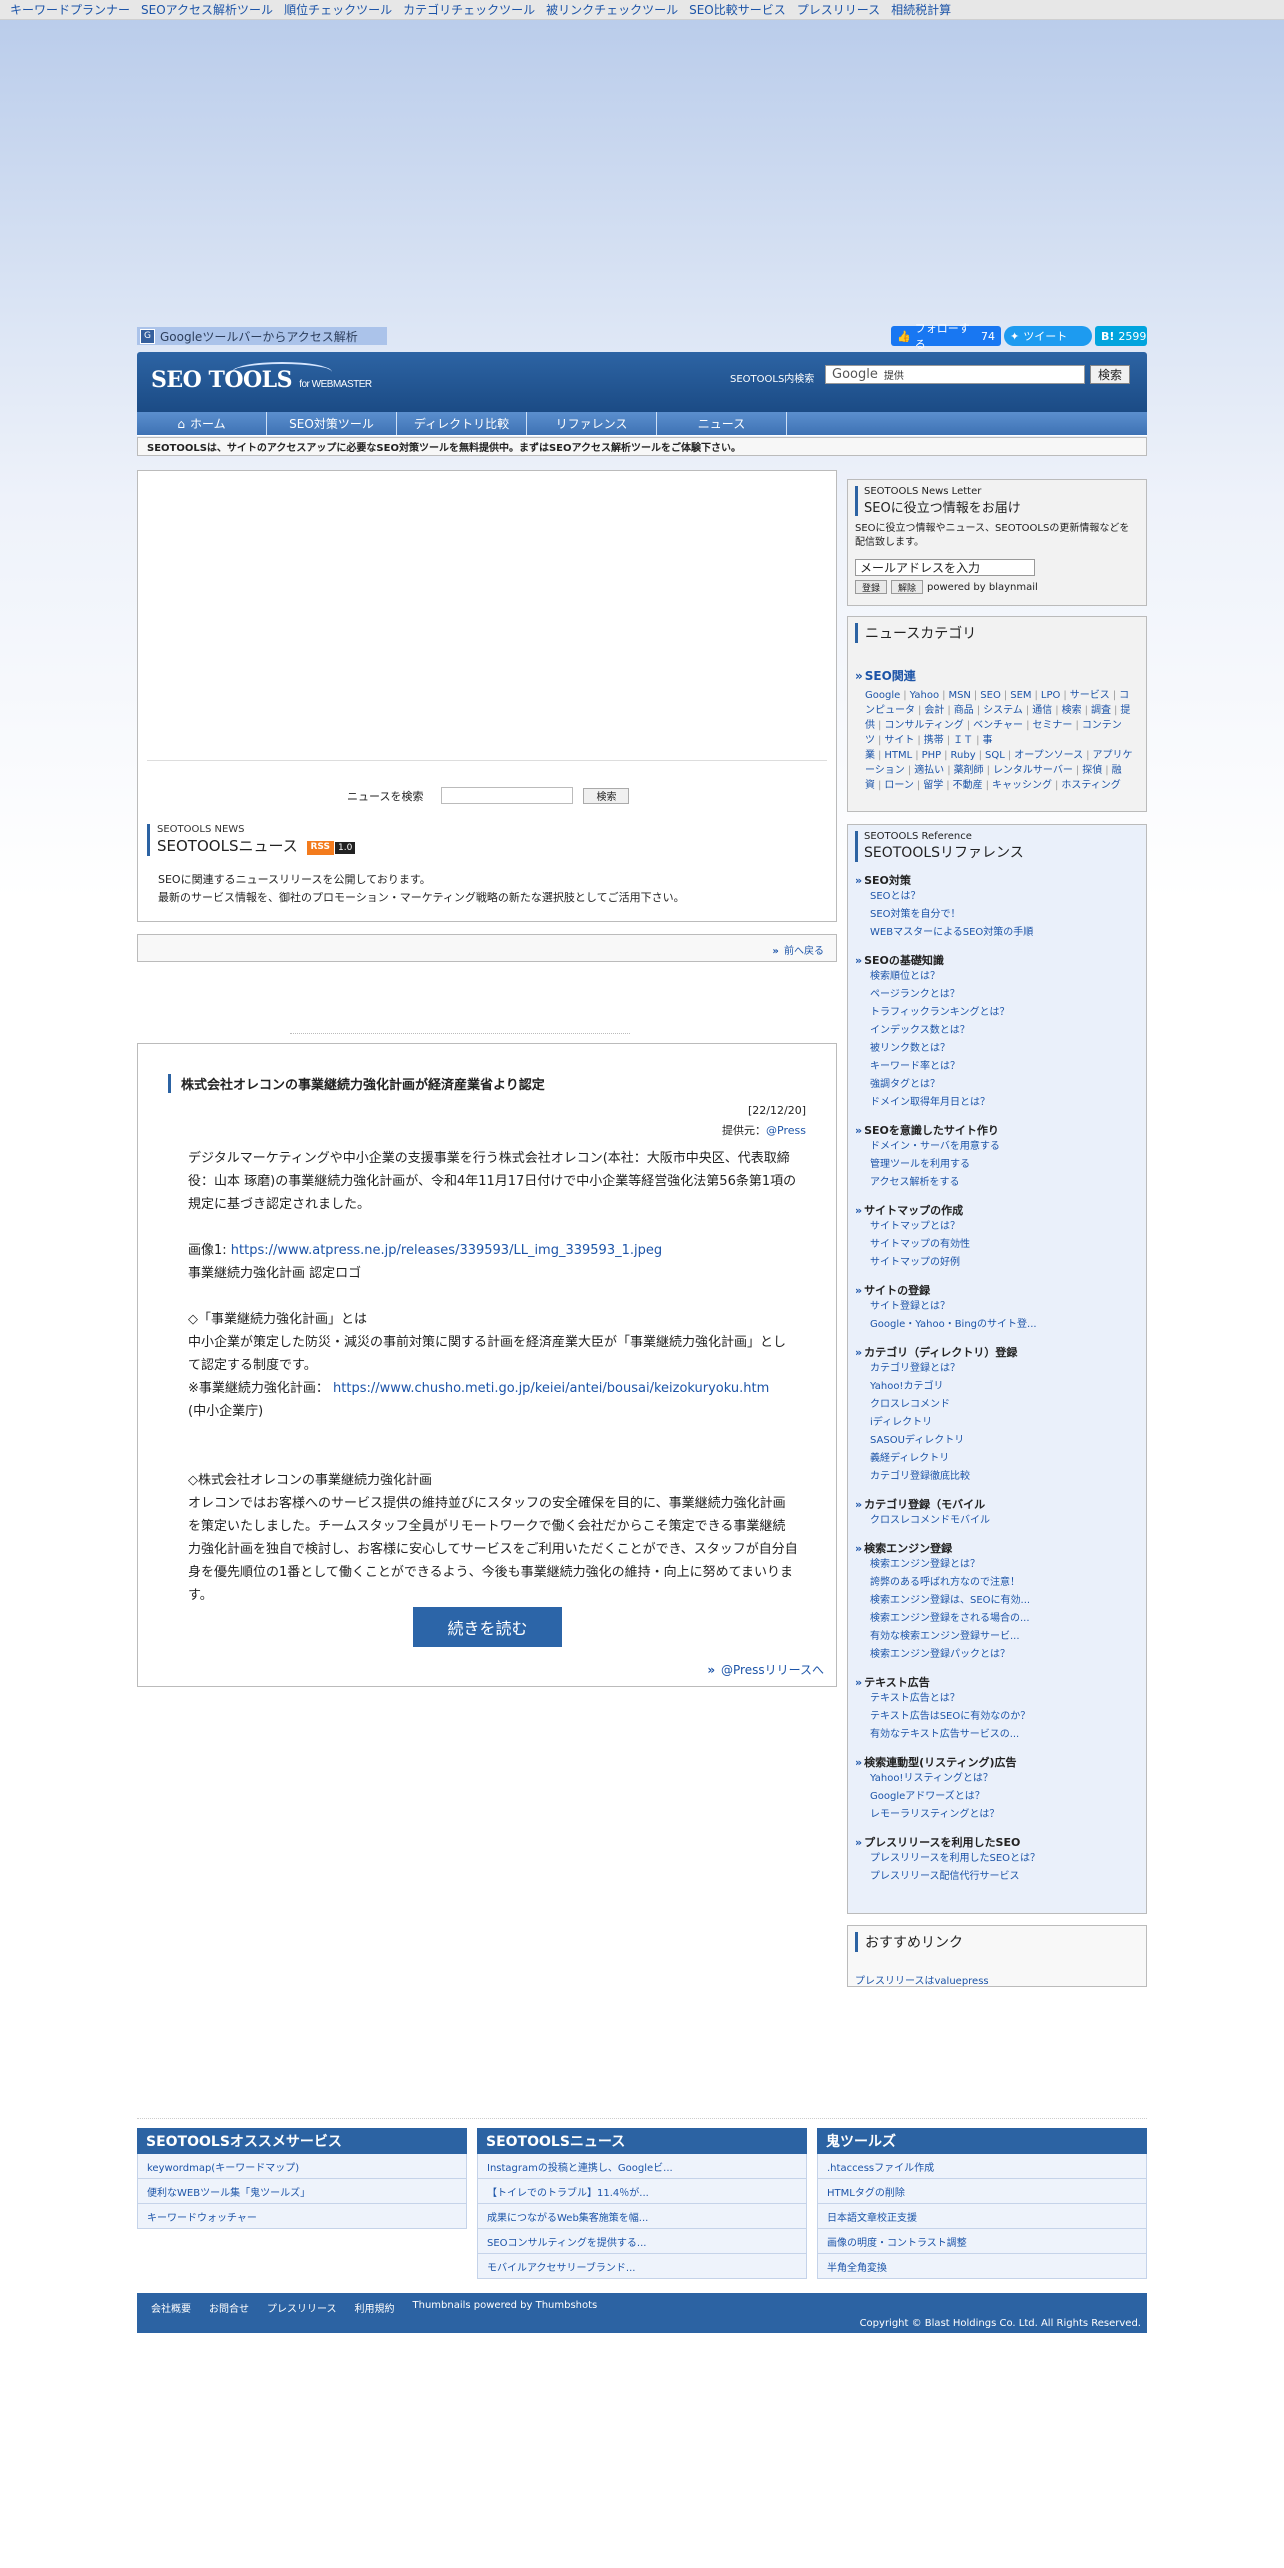  What do you see at coordinates (997, 1290) in the screenshot?
I see `reference-group-title: » サイトの登録` at bounding box center [997, 1290].